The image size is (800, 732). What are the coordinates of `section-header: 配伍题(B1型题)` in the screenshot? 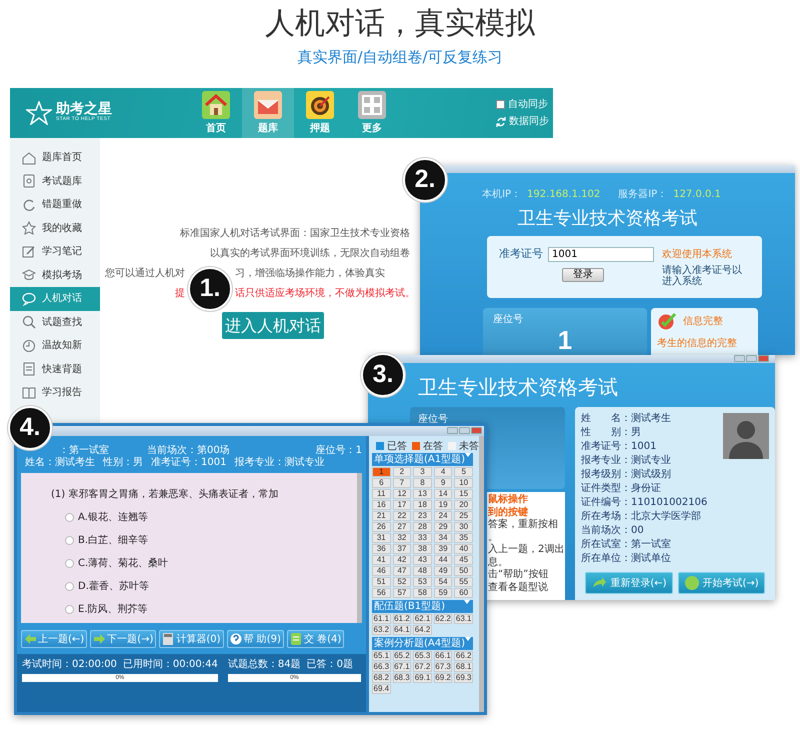 It's located at (422, 606).